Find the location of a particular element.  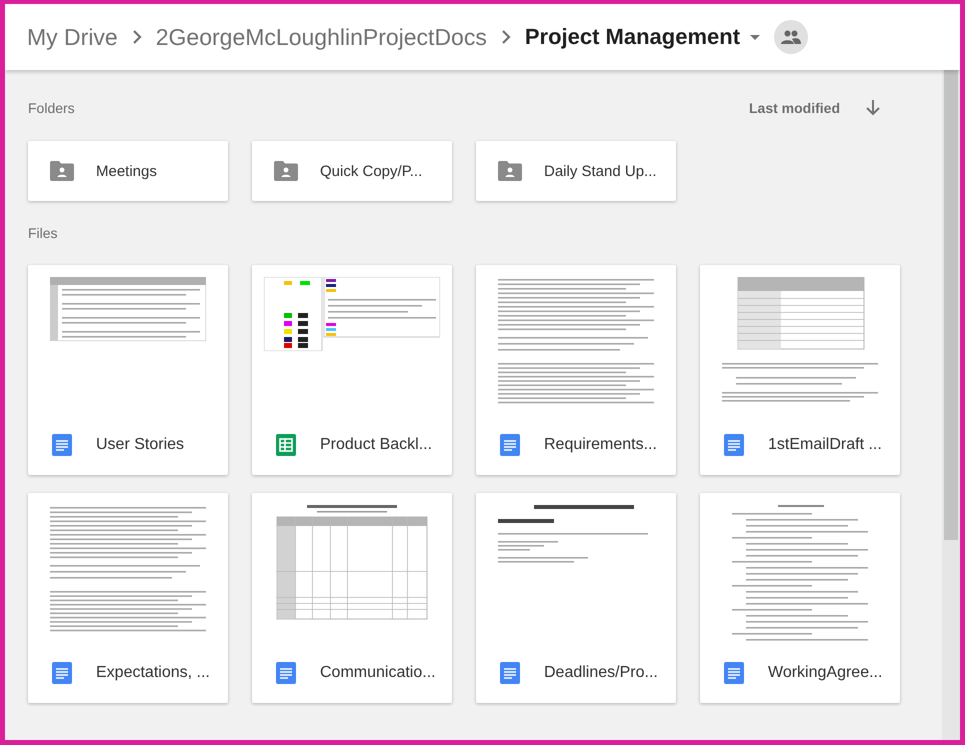

scrollbar-thumb is located at coordinates (951, 305).